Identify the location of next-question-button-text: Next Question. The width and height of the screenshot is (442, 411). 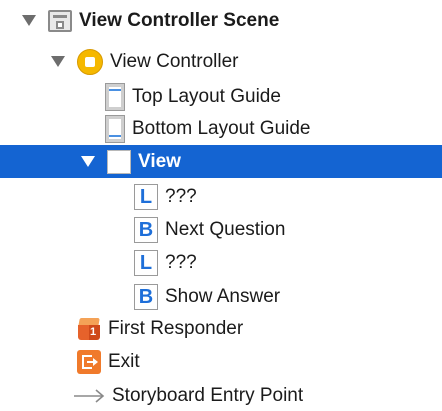
(225, 229).